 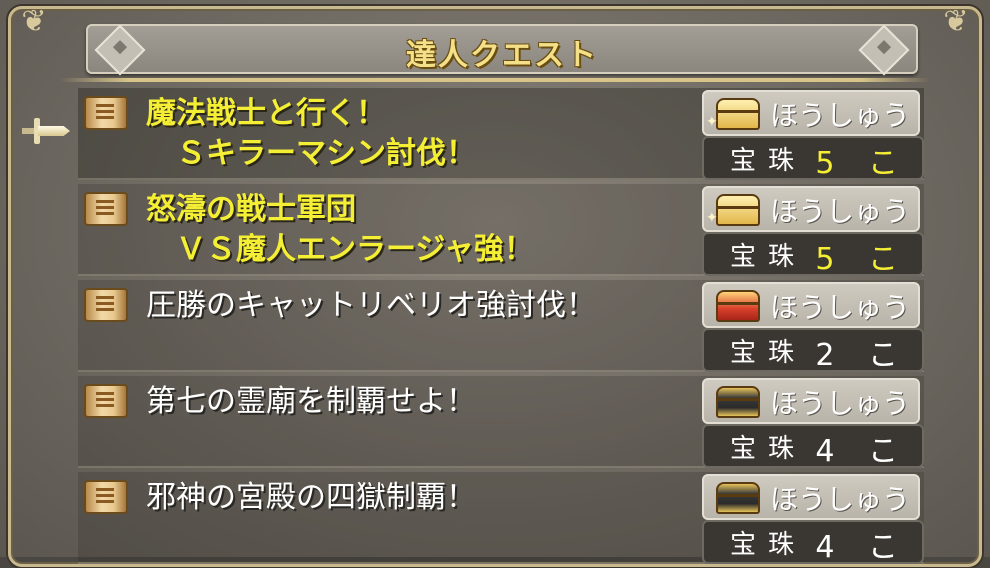 I want to click on reward-detail: 宝珠 2 こ, so click(x=813, y=350).